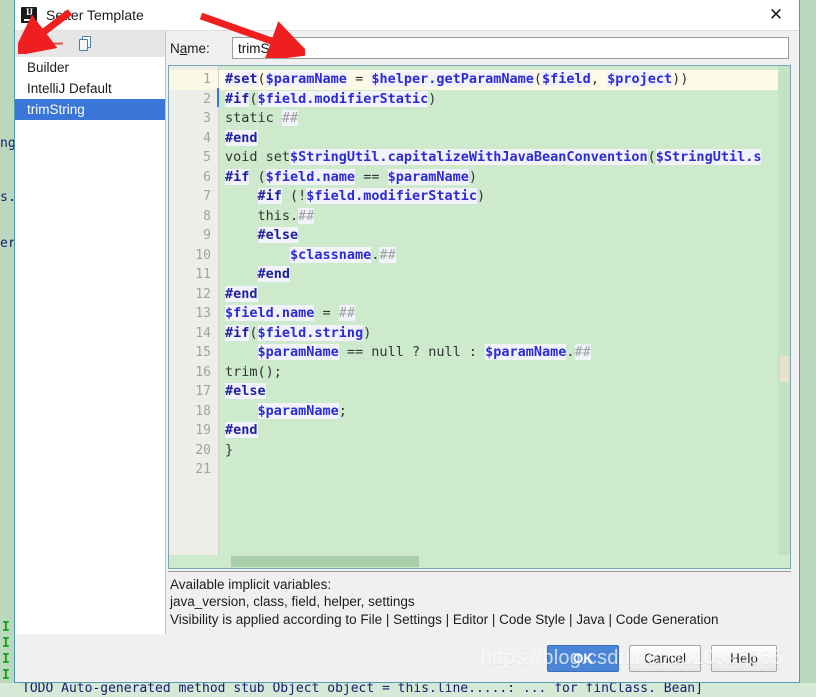 This screenshot has width=816, height=697. What do you see at coordinates (203, 333) in the screenshot?
I see `line-number: 14` at bounding box center [203, 333].